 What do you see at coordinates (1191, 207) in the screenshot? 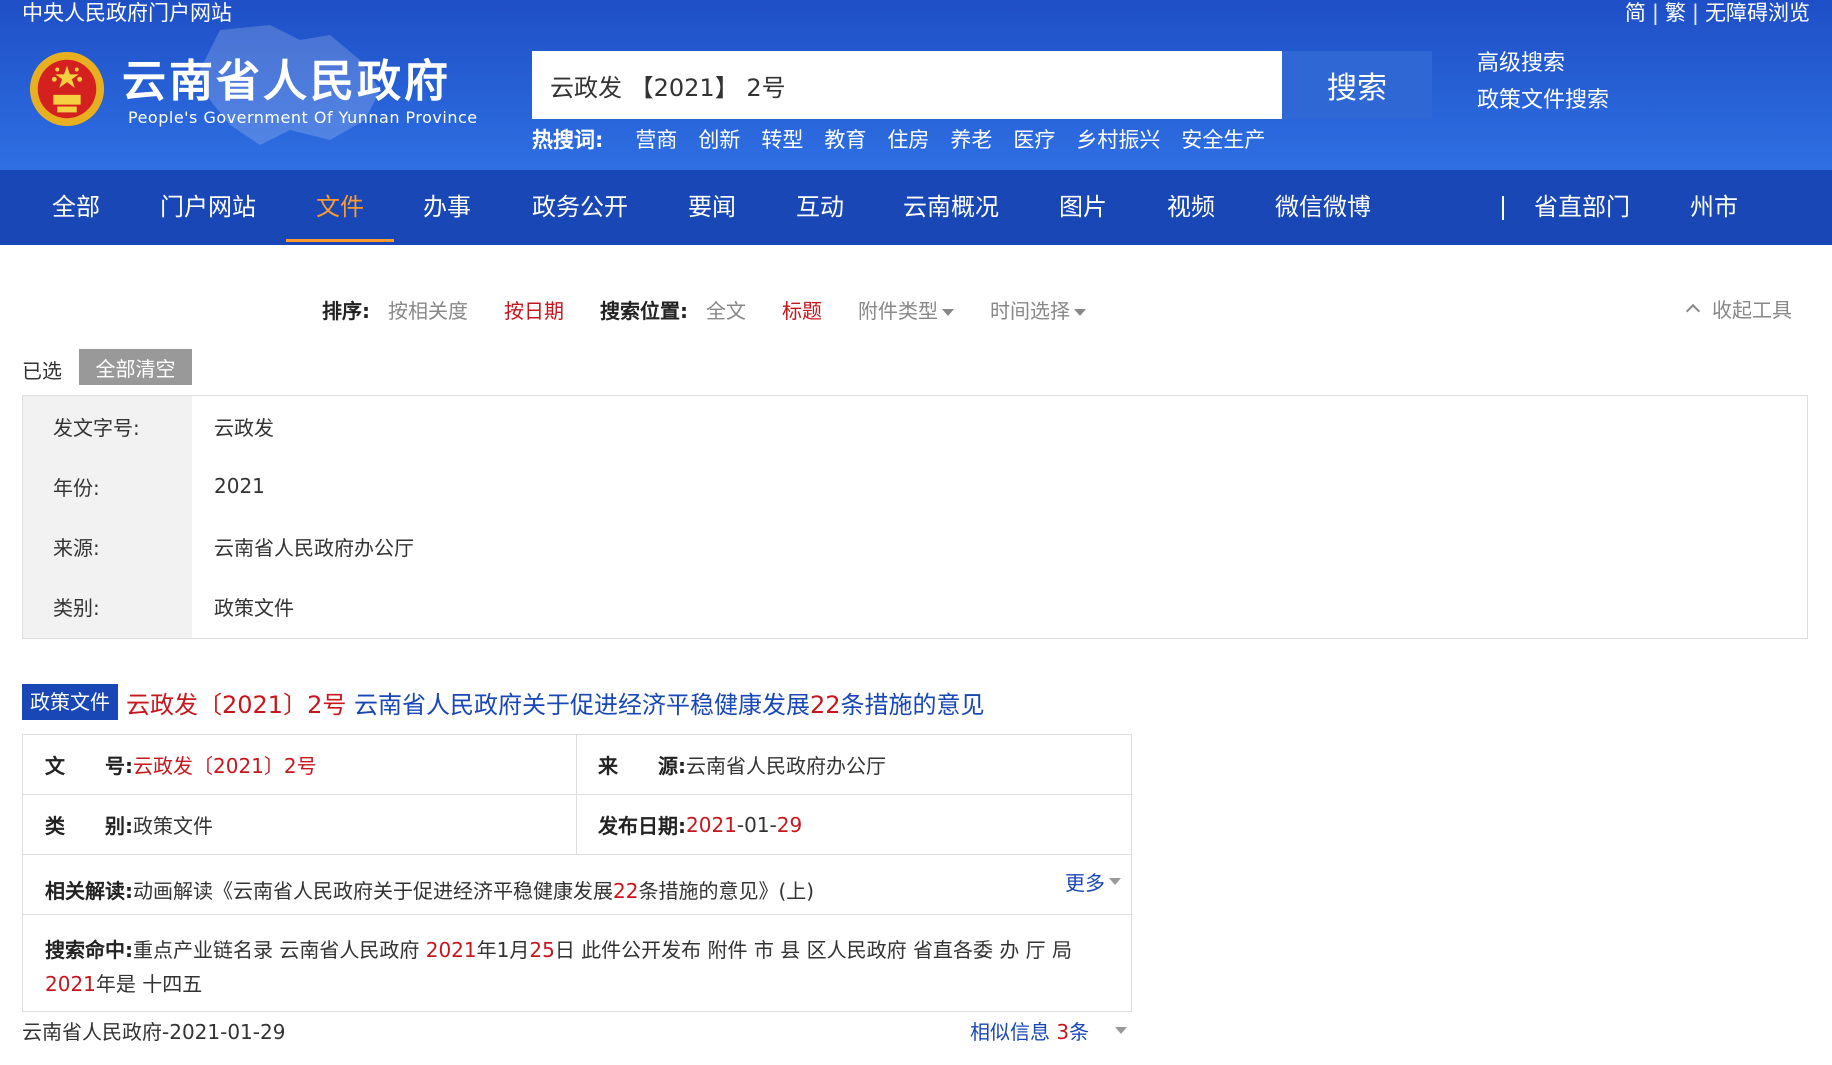
I see `nav-tab-videos: 视频` at bounding box center [1191, 207].